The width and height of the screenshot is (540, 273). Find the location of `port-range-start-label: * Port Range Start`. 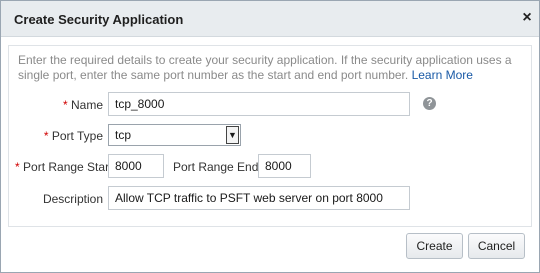

port-range-start-label: * Port Range Start is located at coordinates (63, 167).